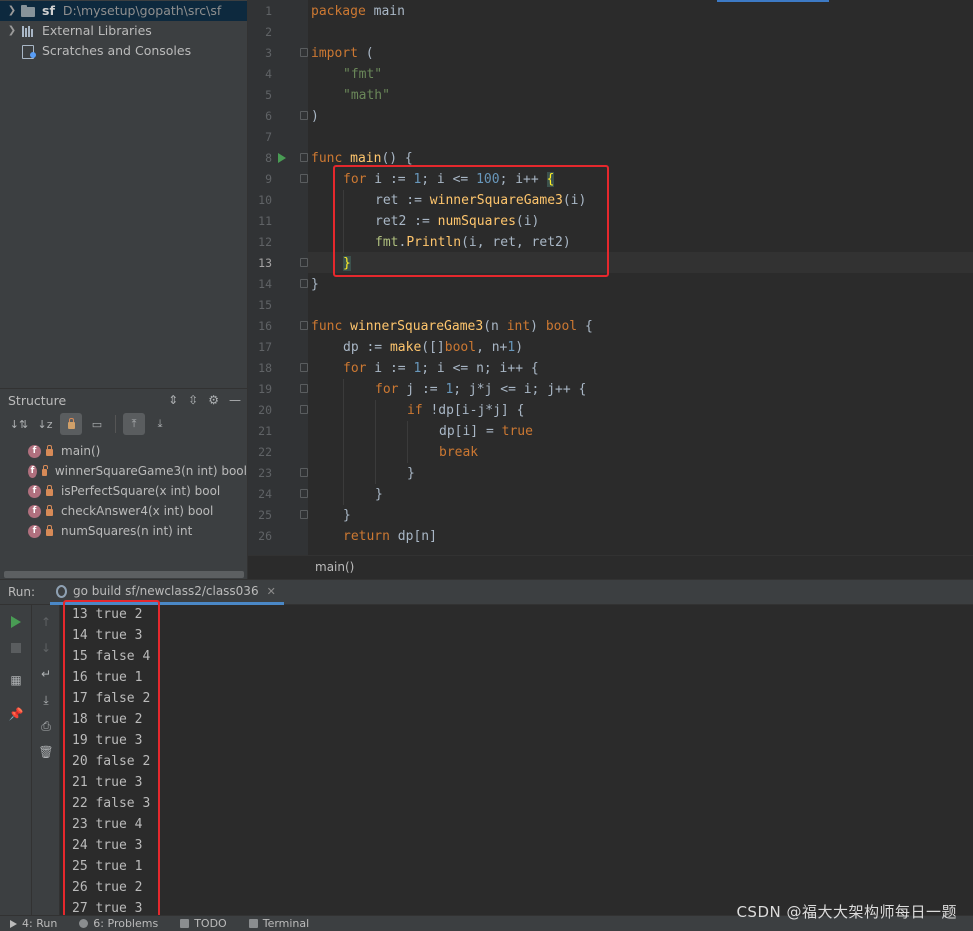 The width and height of the screenshot is (973, 931). Describe the element at coordinates (123, 31) in the screenshot. I see `tree-item-external-libraries: ❯ External Libraries` at that location.